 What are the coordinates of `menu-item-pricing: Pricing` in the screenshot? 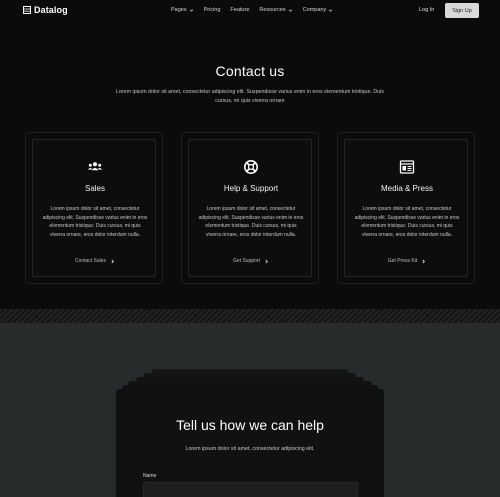 It's located at (212, 10).